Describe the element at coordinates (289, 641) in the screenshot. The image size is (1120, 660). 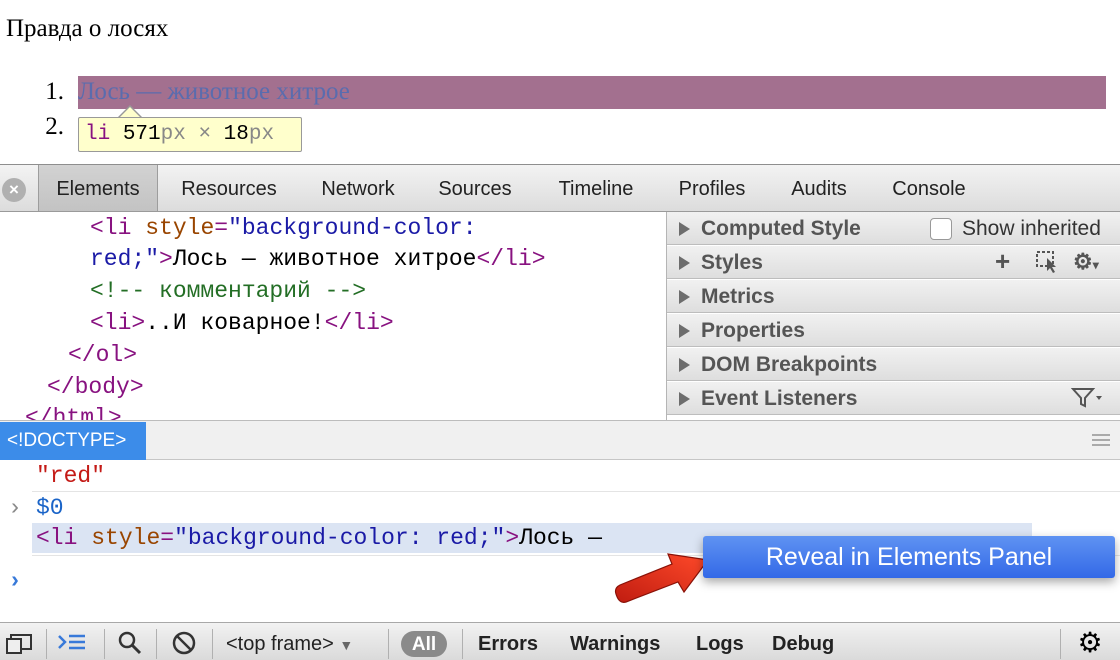
I see `frame-selector: <top frame> ▼` at that location.